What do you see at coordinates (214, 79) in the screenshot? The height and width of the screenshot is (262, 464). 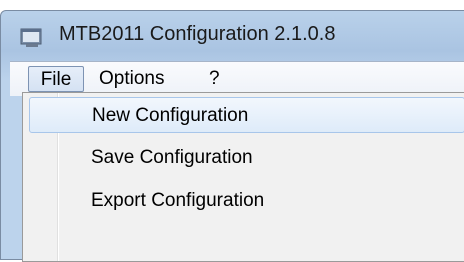 I see `menu-help: ?` at bounding box center [214, 79].